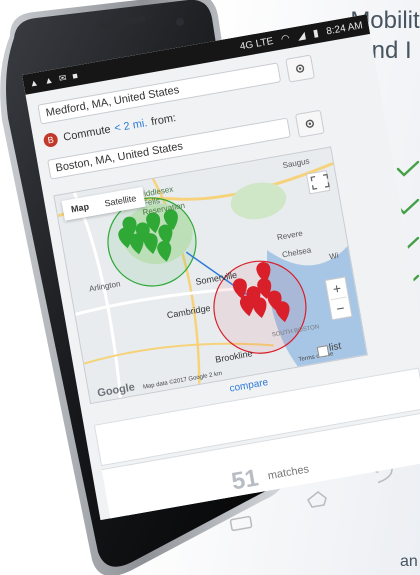 The width and height of the screenshot is (420, 575). What do you see at coordinates (335, 347) in the screenshot?
I see `list-label: list` at bounding box center [335, 347].